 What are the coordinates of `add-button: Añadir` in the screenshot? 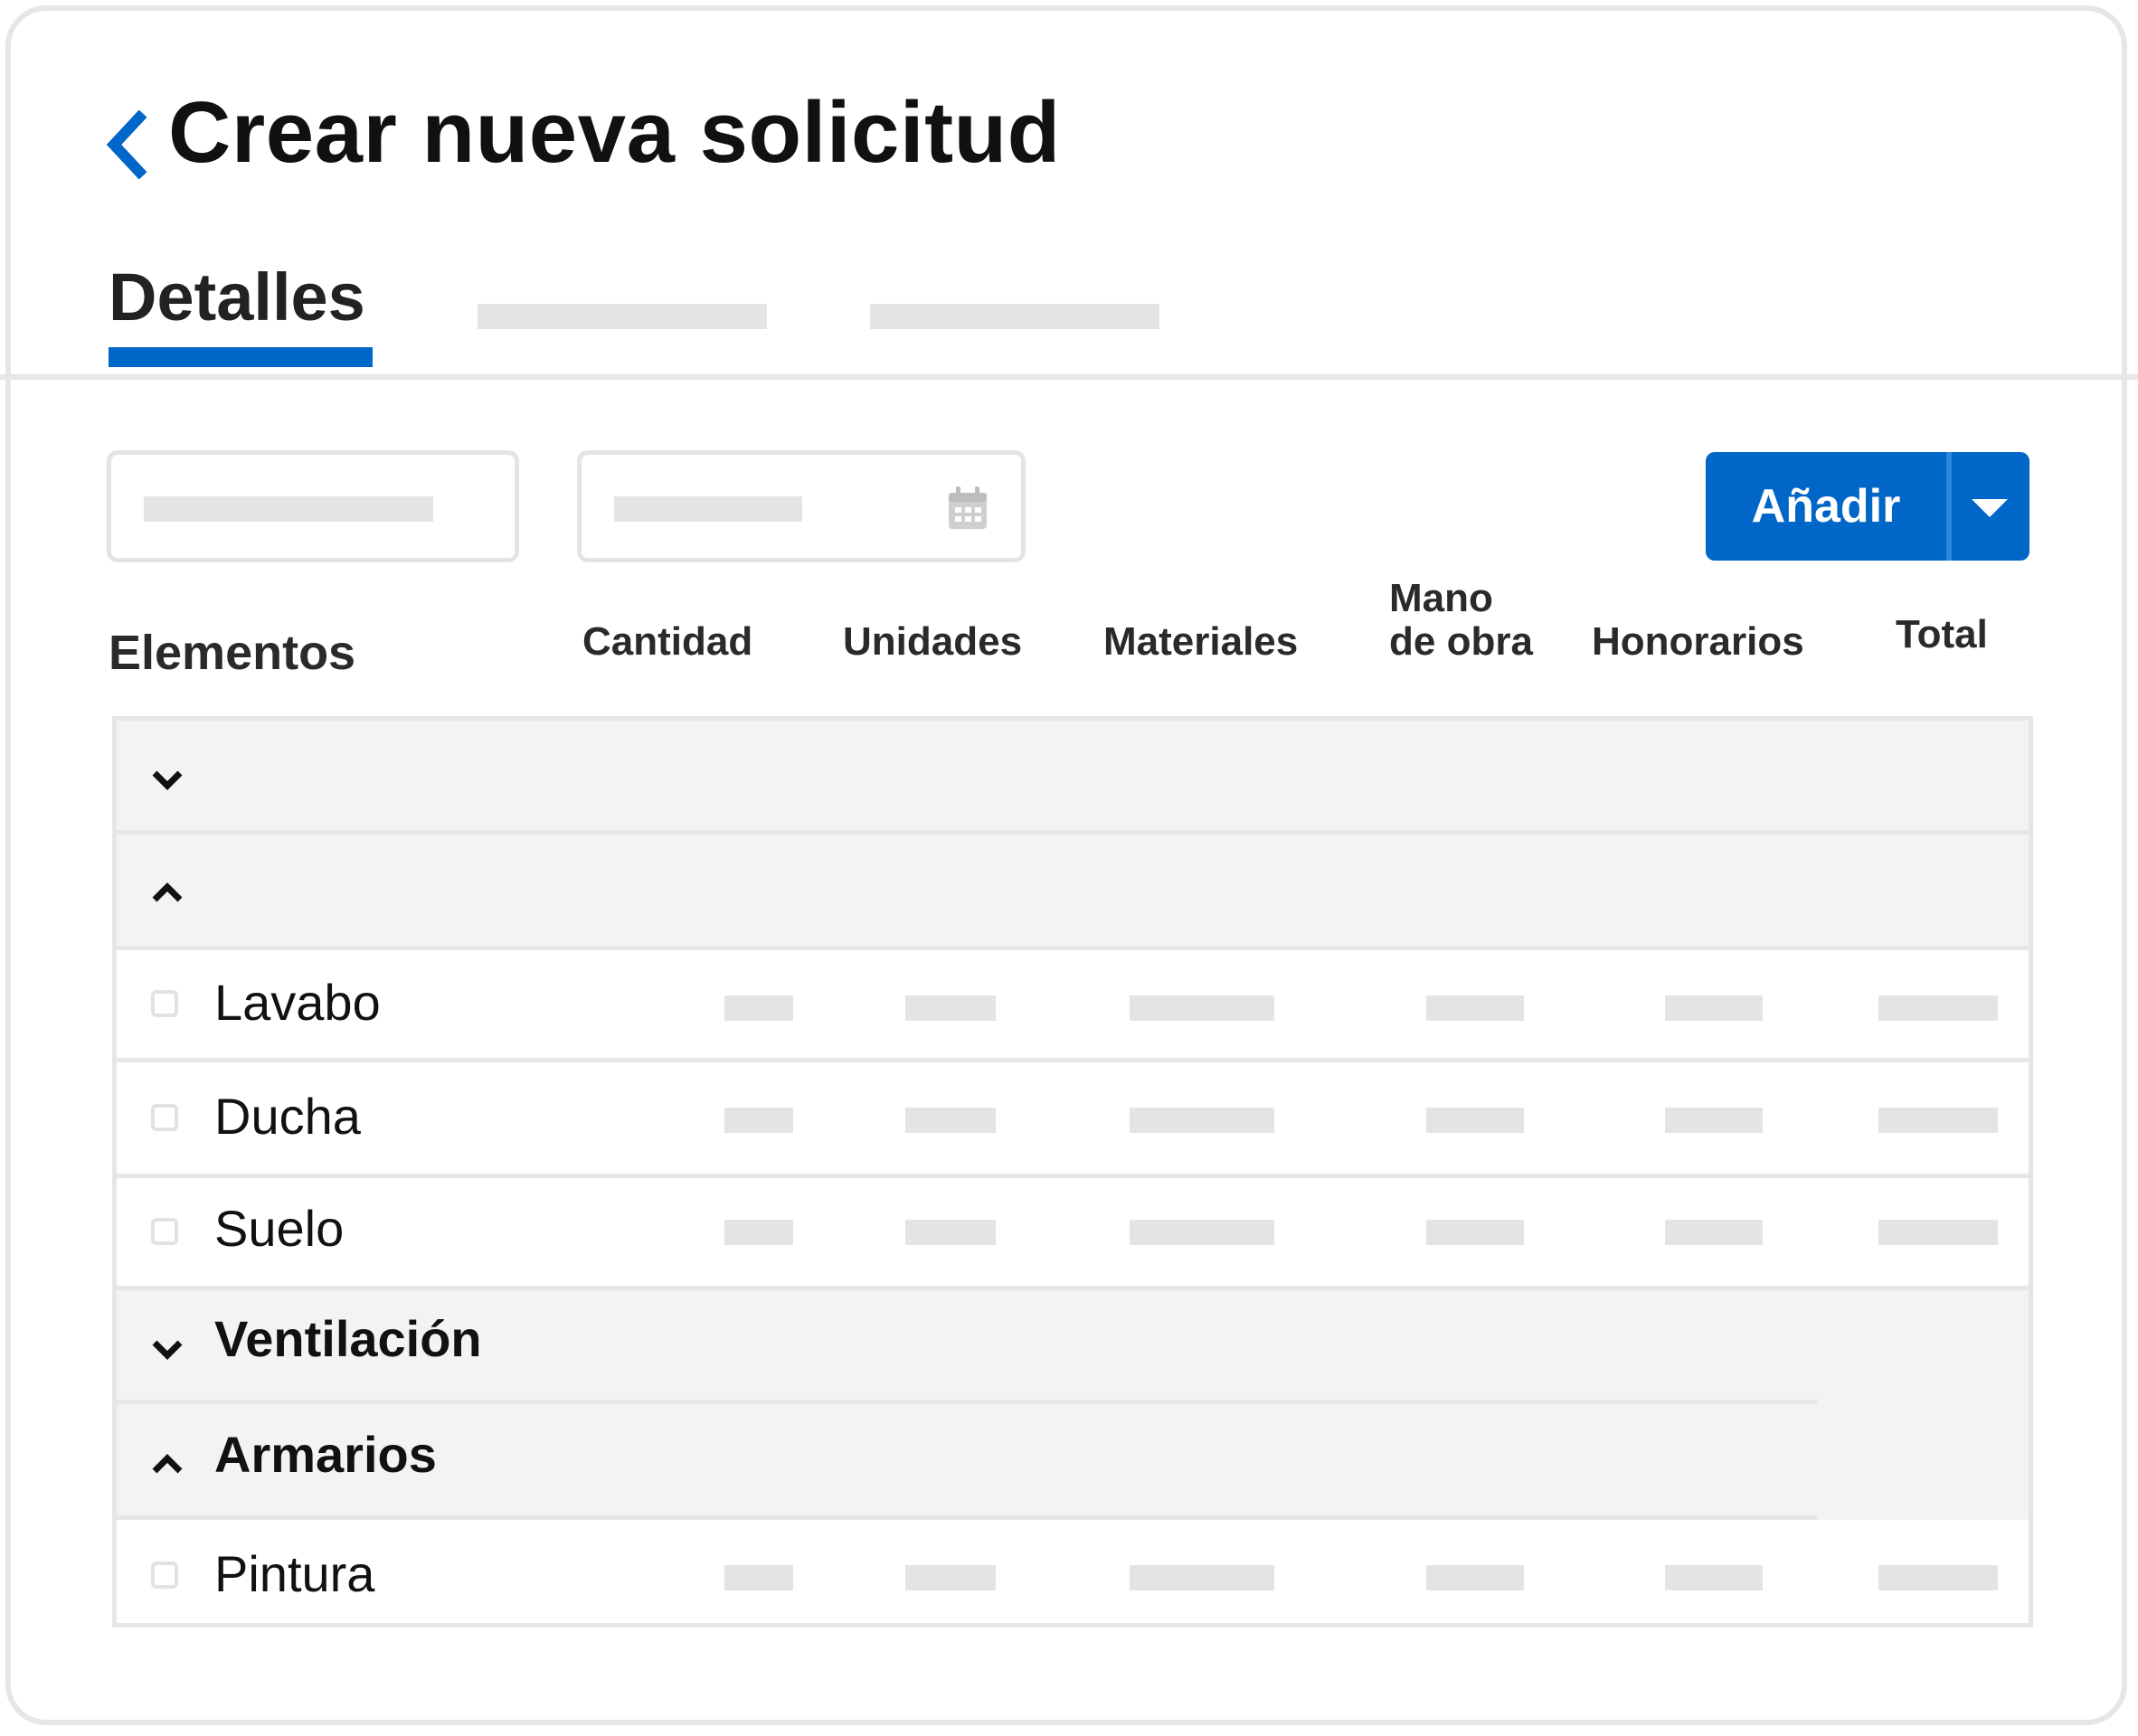 It's located at (1826, 506).